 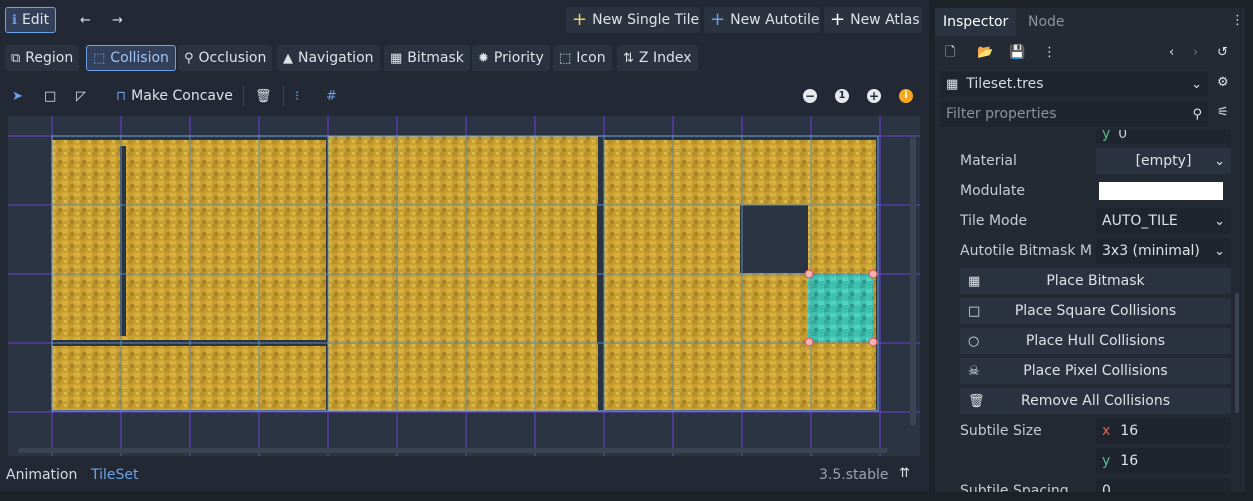 I want to click on bitmask-mode-value: 3x3 (minimal), so click(x=1151, y=251).